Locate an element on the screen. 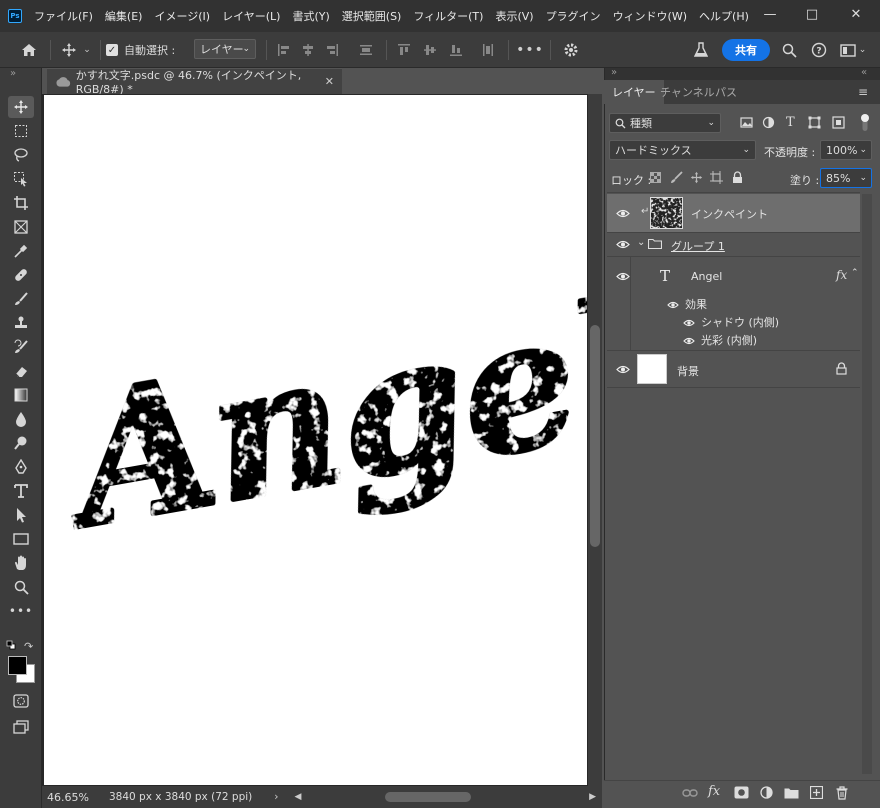 The width and height of the screenshot is (880, 808). align-bottom-icon is located at coordinates (456, 50).